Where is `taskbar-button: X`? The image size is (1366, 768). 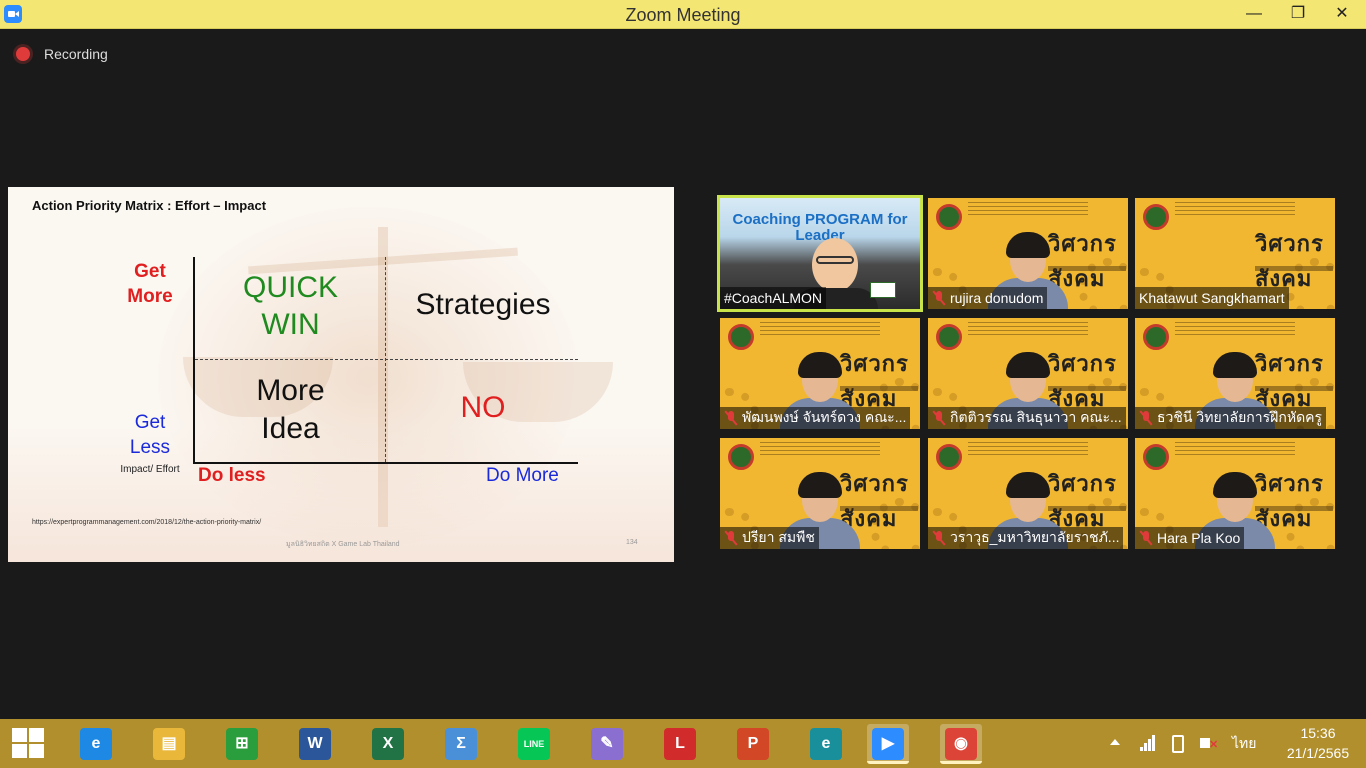
taskbar-button: X is located at coordinates (388, 744).